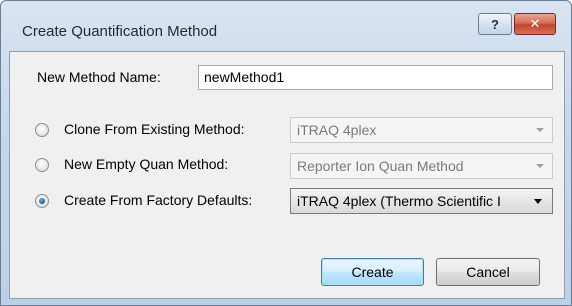  What do you see at coordinates (154, 129) in the screenshot?
I see `clone-existing-label: Clone From Existing Method:` at bounding box center [154, 129].